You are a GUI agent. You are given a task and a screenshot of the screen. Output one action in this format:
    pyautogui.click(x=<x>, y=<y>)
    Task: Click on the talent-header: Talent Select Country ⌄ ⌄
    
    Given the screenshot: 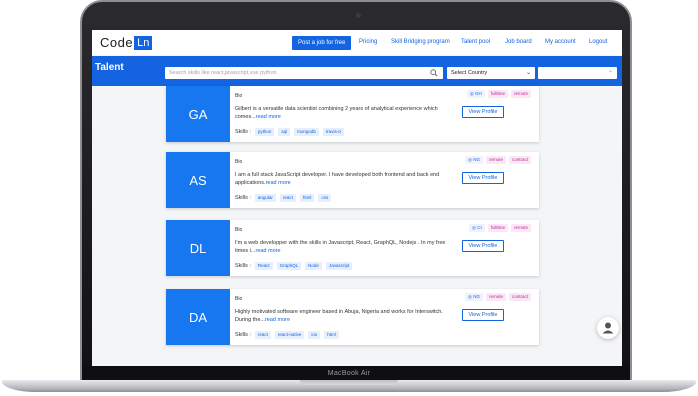 What is the action you would take?
    pyautogui.click(x=357, y=71)
    